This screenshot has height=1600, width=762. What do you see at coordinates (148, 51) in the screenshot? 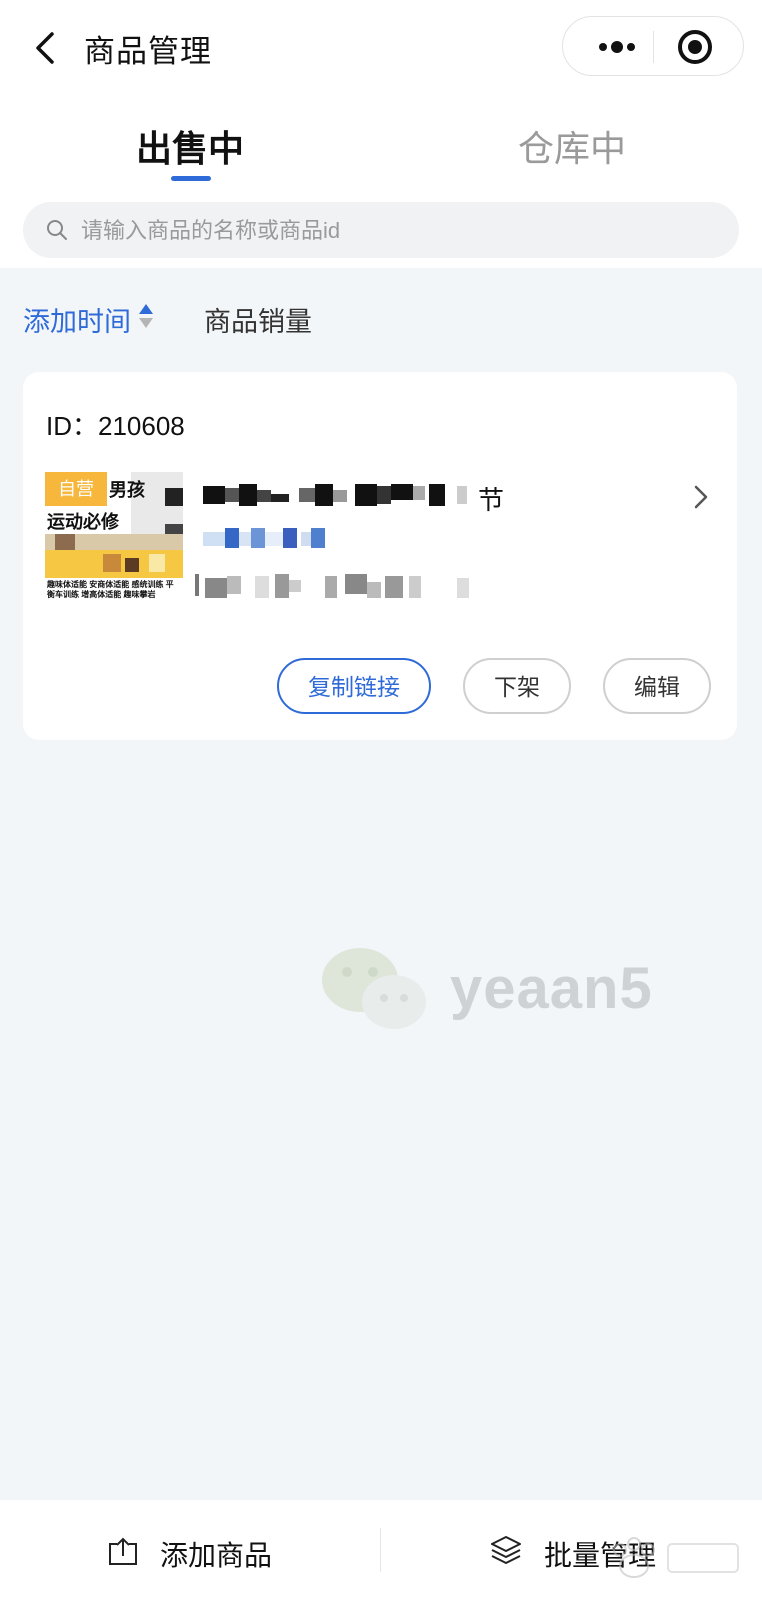
I see `page-title: 商品管理` at bounding box center [148, 51].